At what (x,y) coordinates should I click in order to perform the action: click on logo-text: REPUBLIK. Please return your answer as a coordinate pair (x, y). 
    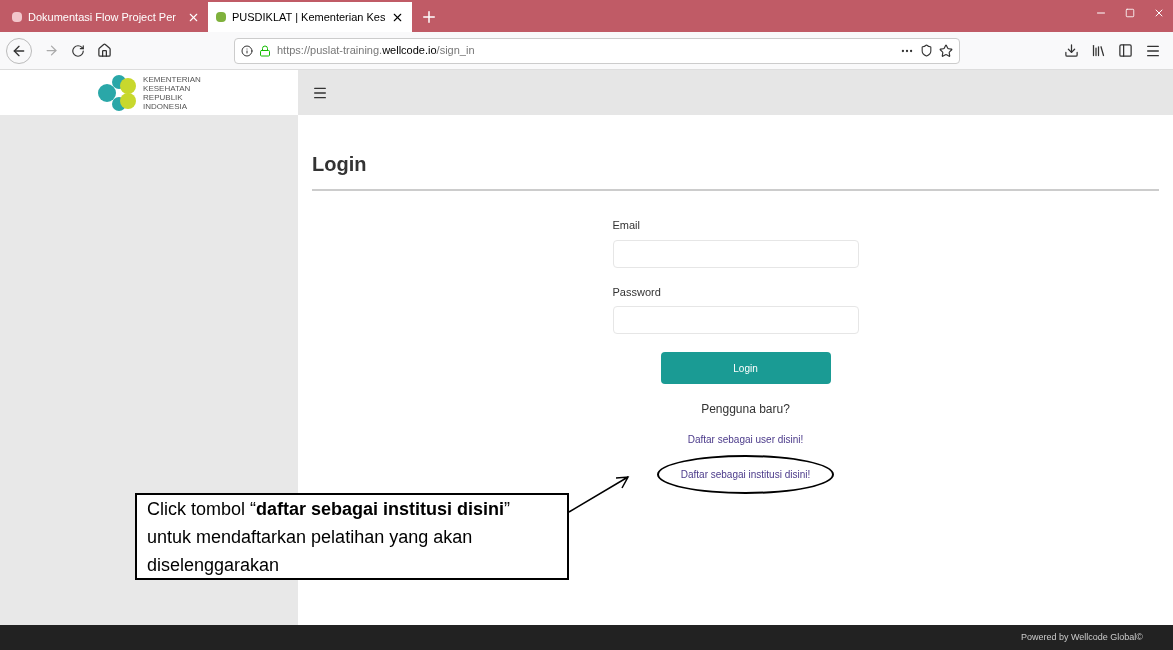
    Looking at the image, I should click on (163, 97).